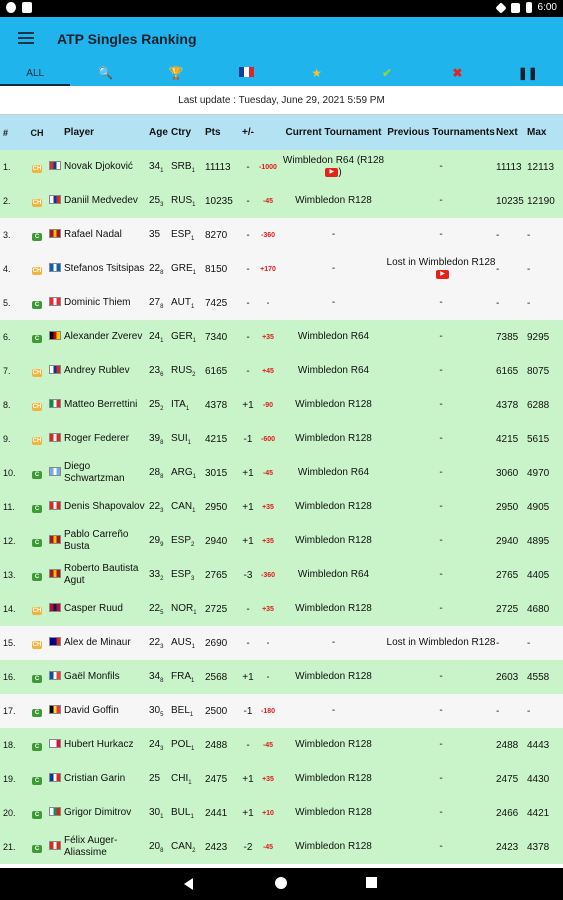 Image resolution: width=563 pixels, height=900 pixels. What do you see at coordinates (160, 132) in the screenshot?
I see `header-age: Age` at bounding box center [160, 132].